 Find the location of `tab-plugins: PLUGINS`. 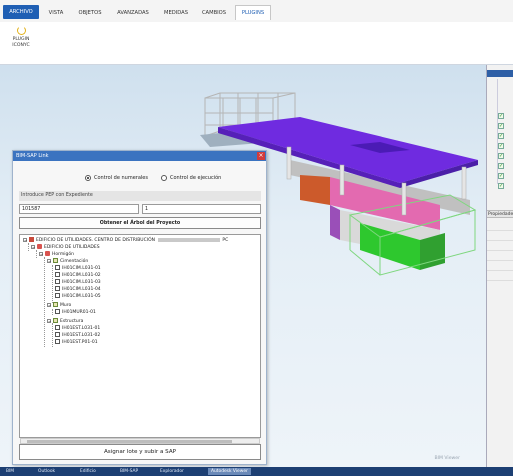

tab-plugins: PLUGINS is located at coordinates (253, 12).